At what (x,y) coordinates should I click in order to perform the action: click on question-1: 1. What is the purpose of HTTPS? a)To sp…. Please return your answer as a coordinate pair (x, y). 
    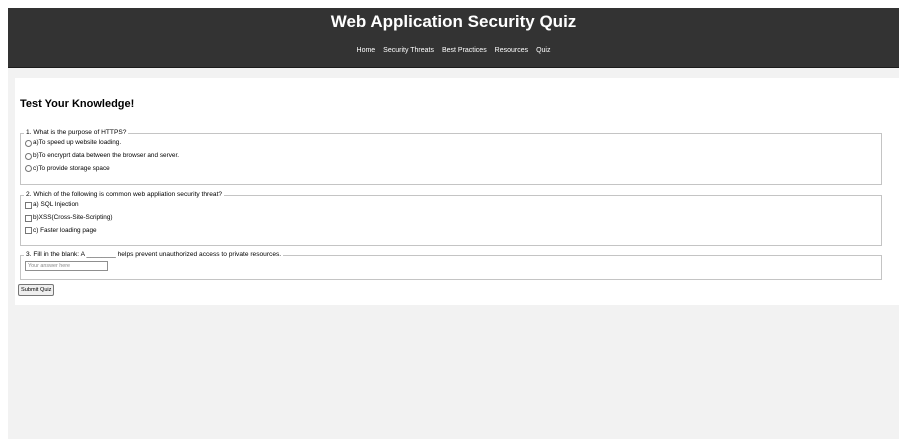
    Looking at the image, I should click on (451, 157).